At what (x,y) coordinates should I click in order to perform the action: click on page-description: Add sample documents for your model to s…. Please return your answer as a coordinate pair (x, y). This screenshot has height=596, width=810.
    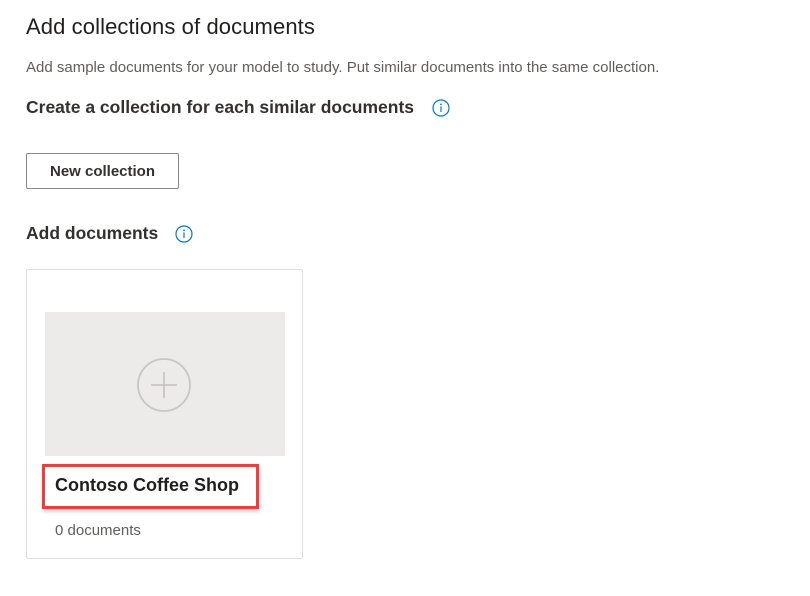
    Looking at the image, I should click on (343, 67).